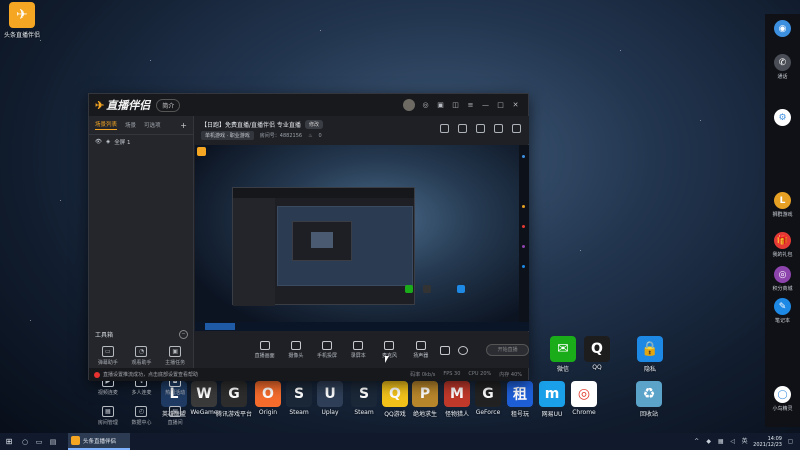  Describe the element at coordinates (744, 441) in the screenshot. I see `input-language: 英` at that location.